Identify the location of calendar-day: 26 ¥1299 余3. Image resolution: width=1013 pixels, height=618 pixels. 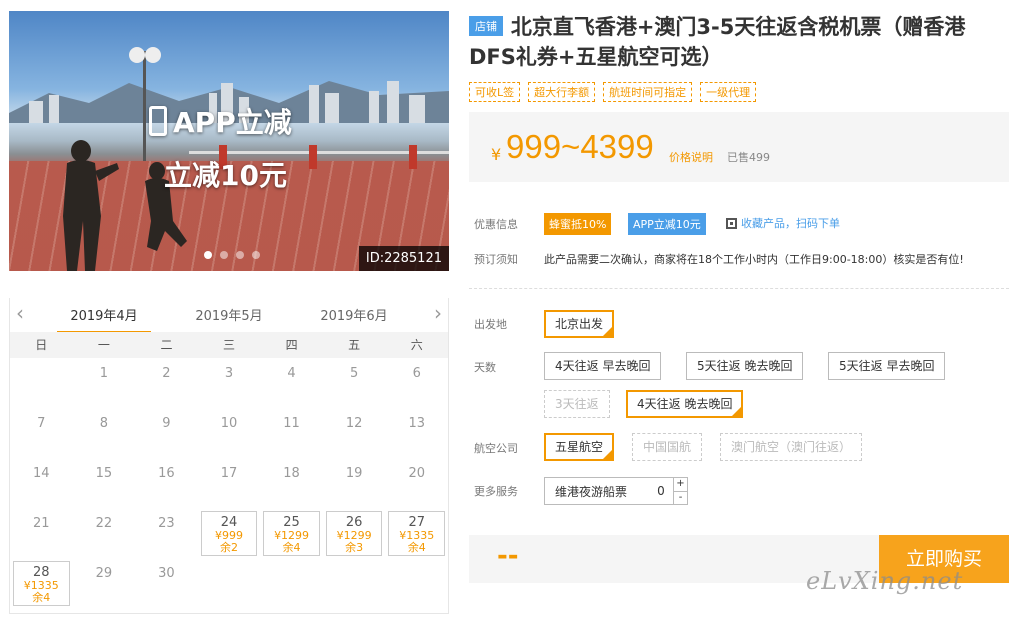
(354, 533).